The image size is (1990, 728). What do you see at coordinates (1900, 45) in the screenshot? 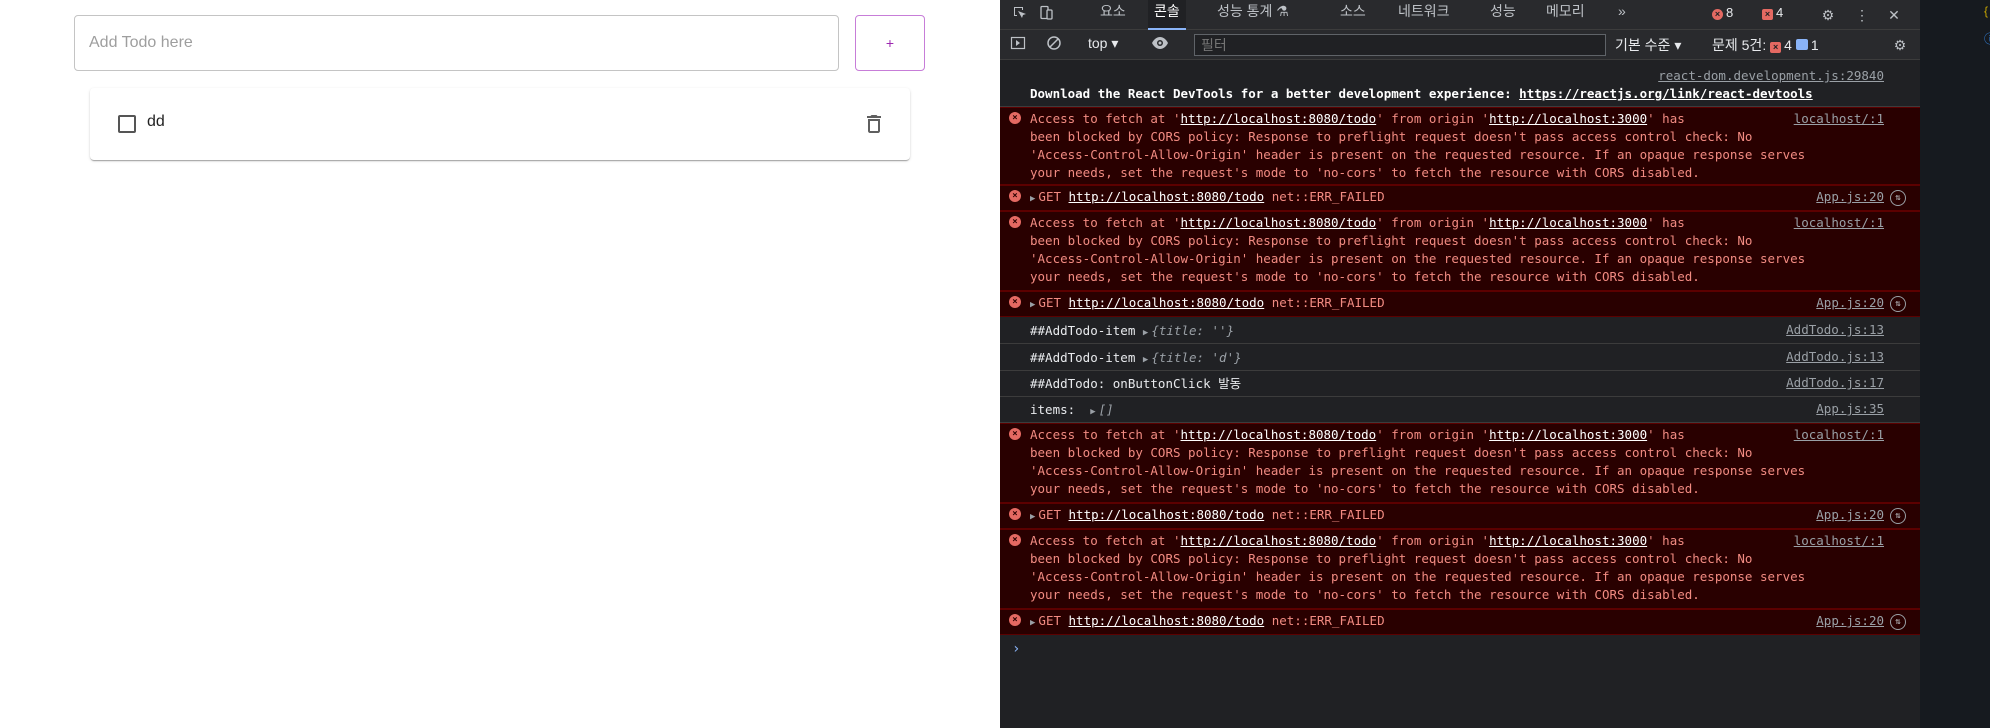
I see `console-settings-gear-icon: ⚙` at bounding box center [1900, 45].